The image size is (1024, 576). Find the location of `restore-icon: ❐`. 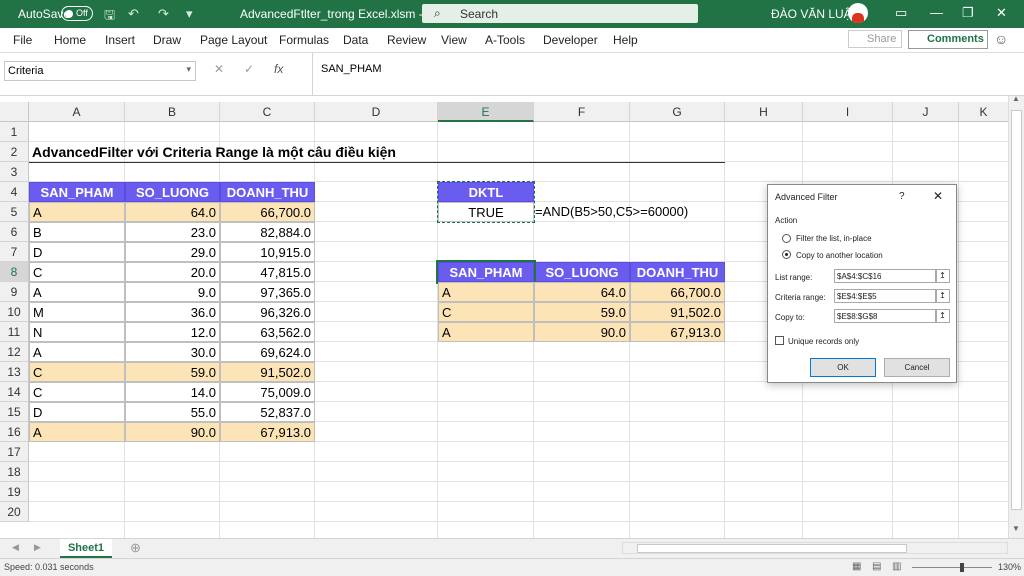

restore-icon: ❐ is located at coordinates (968, 13).